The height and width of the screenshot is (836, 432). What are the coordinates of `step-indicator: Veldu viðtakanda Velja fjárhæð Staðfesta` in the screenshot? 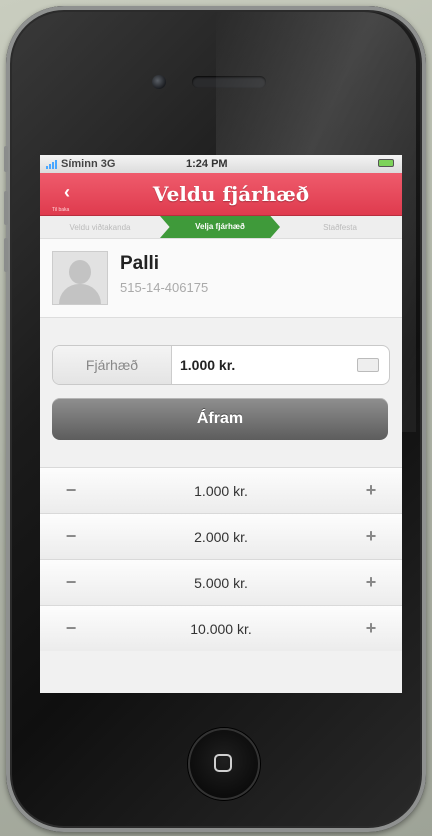 It's located at (221, 227).